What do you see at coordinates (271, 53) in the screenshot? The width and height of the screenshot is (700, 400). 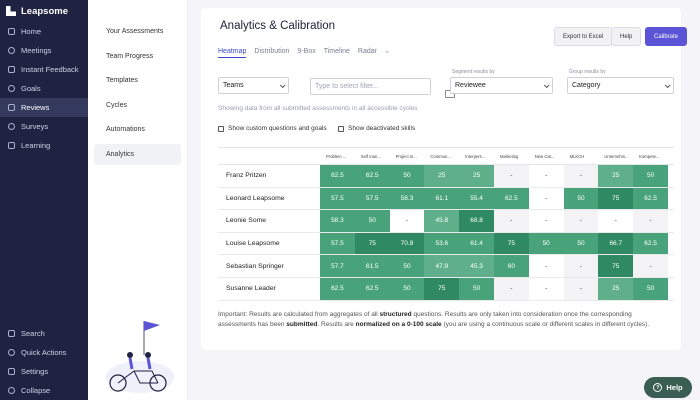 I see `tab-distribution: Distribution` at bounding box center [271, 53].